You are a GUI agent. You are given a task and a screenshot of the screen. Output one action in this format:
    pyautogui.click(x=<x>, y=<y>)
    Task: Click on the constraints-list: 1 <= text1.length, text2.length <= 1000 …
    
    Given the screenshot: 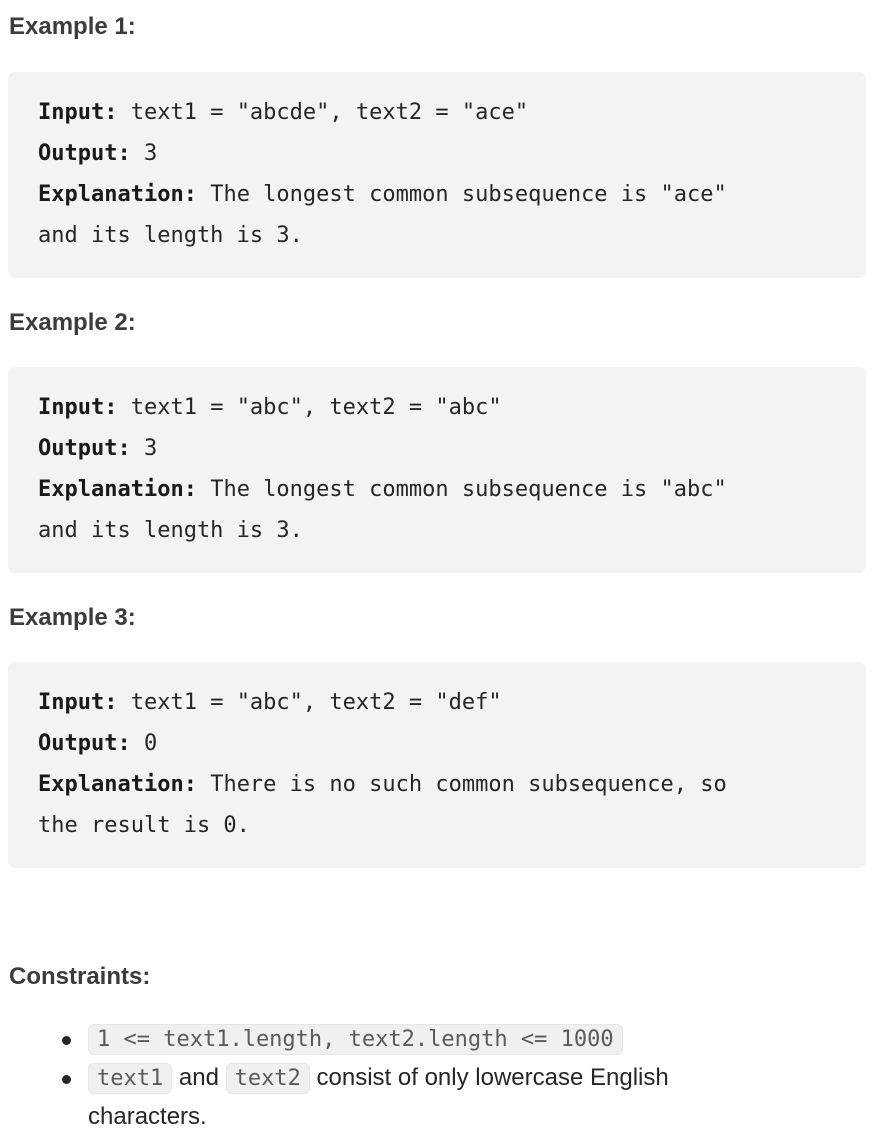 What is the action you would take?
    pyautogui.click(x=442, y=1078)
    